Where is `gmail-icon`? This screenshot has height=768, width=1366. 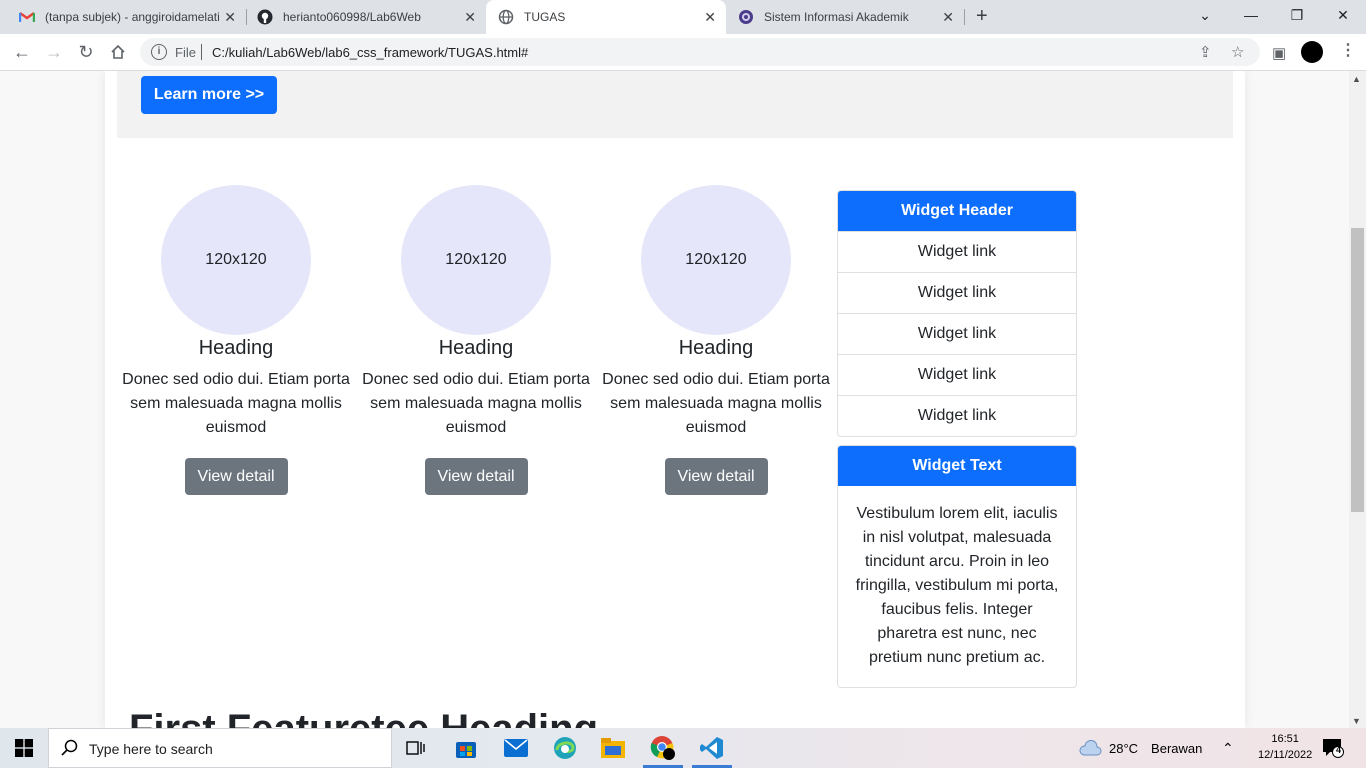
gmail-icon is located at coordinates (27, 17).